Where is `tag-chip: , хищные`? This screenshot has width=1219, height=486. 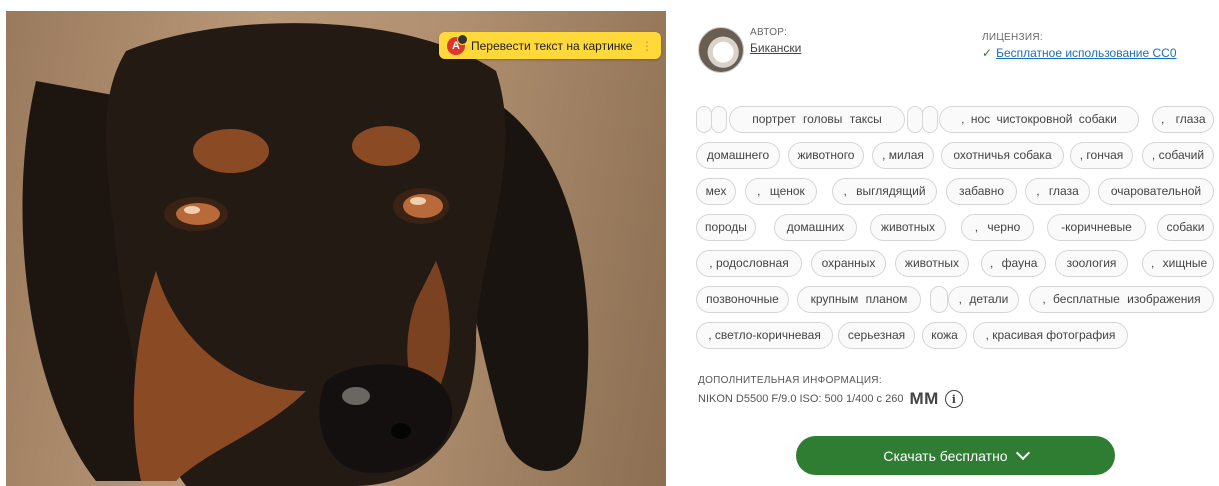
tag-chip: , хищные is located at coordinates (1178, 263).